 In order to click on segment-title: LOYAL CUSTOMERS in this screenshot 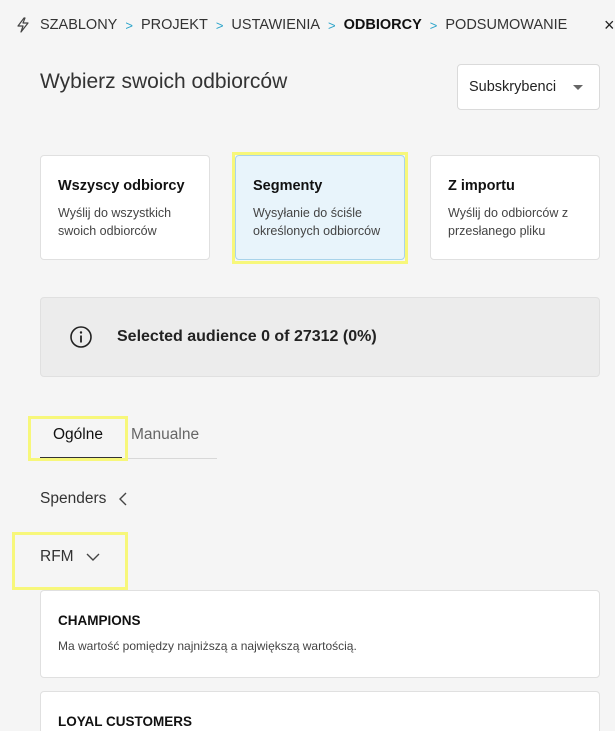, I will do `click(125, 721)`.